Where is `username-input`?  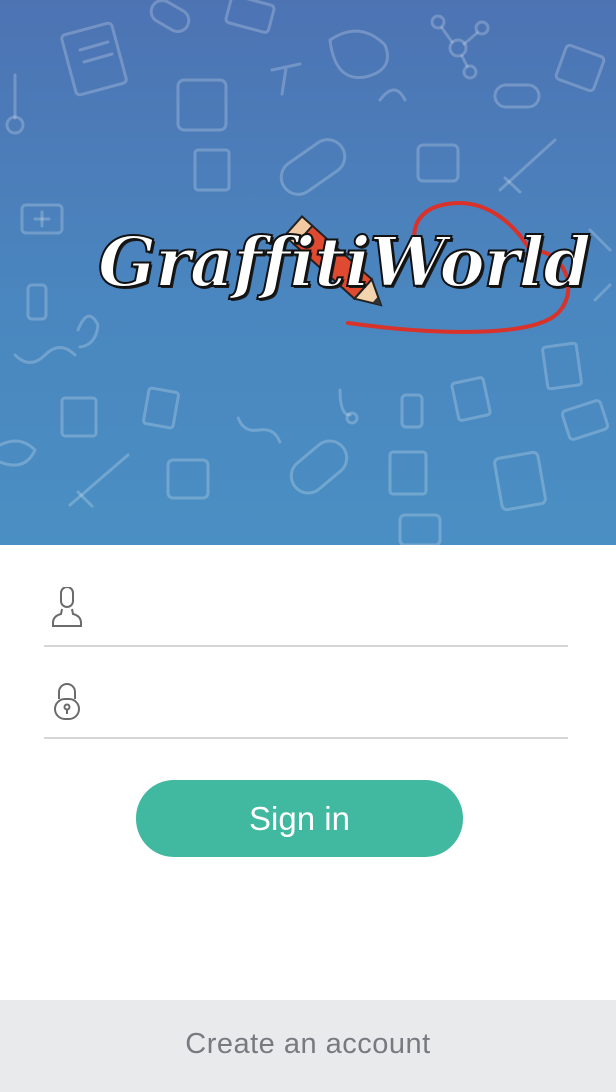 username-input is located at coordinates (333, 604).